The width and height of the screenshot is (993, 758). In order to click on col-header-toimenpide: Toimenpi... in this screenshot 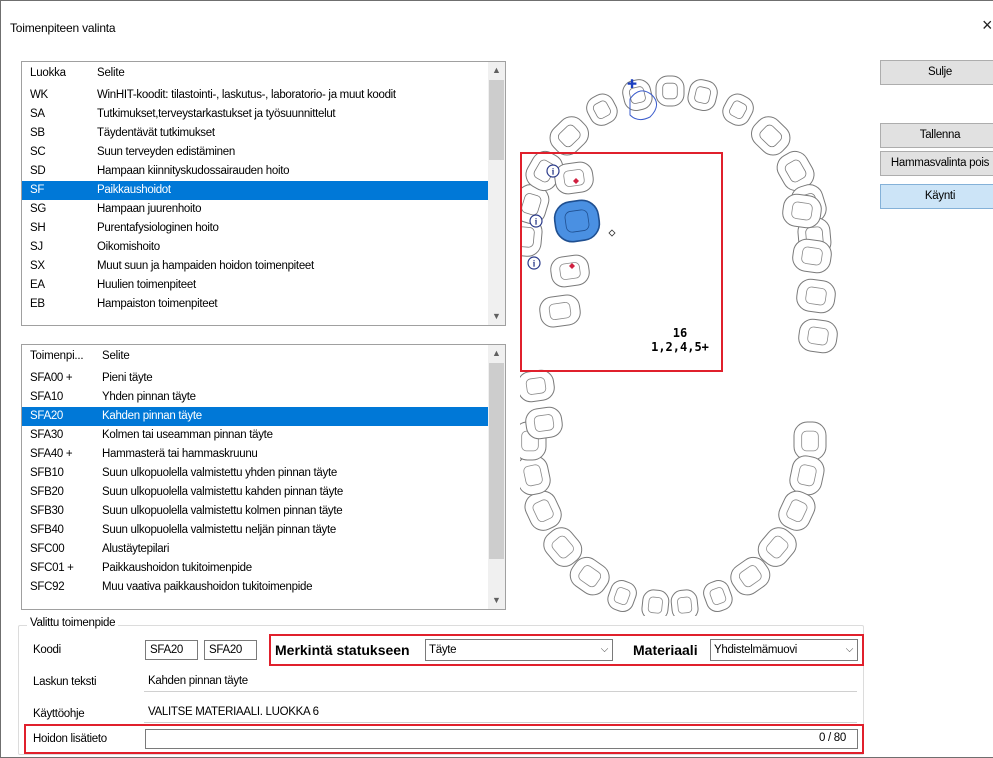, I will do `click(57, 356)`.